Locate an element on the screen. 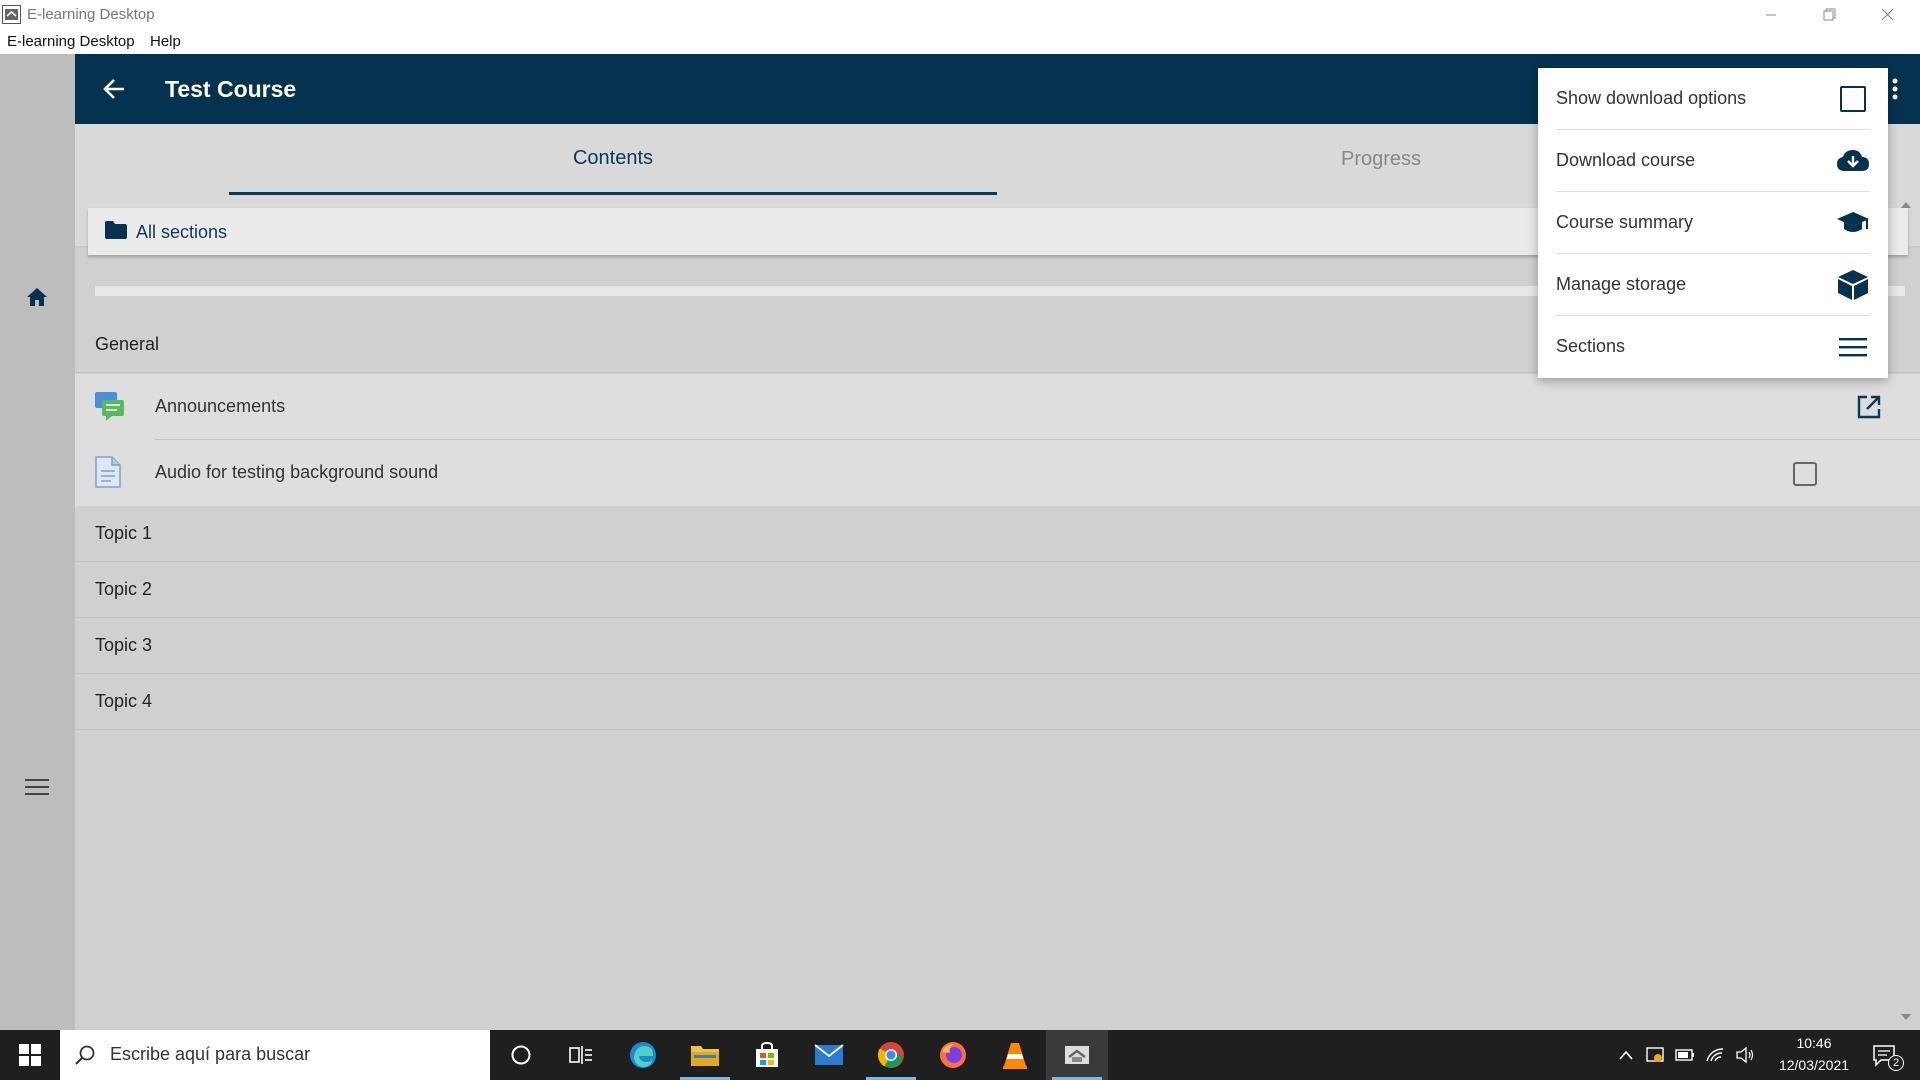 This screenshot has height=1080, width=1920. section-topic-1: Topic 1 is located at coordinates (997, 534).